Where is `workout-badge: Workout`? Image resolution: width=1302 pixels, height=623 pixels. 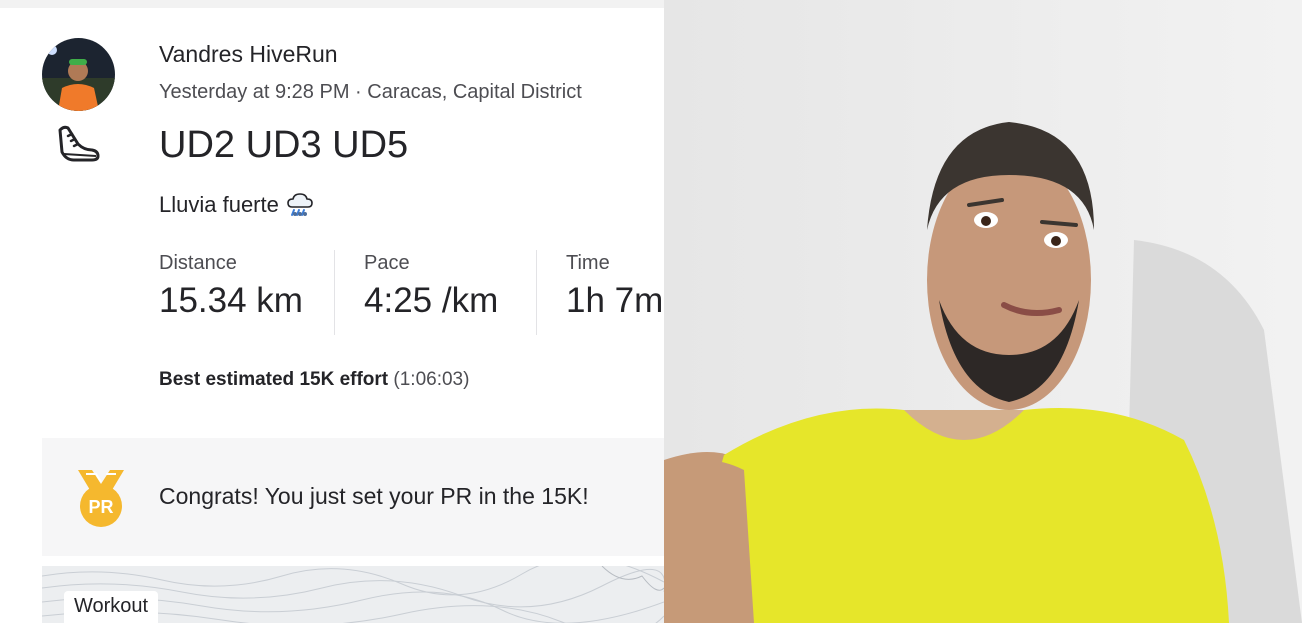 workout-badge: Workout is located at coordinates (111, 607).